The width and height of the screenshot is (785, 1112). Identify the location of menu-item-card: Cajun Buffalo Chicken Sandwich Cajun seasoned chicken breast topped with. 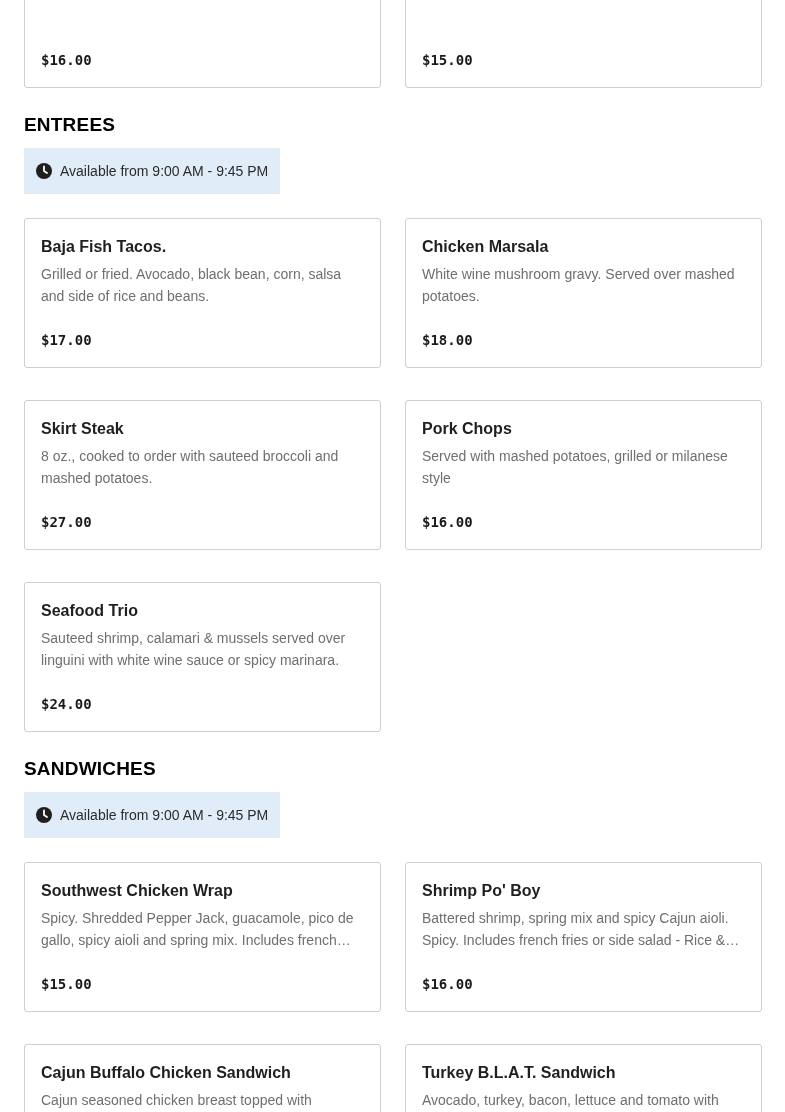
(202, 1078).